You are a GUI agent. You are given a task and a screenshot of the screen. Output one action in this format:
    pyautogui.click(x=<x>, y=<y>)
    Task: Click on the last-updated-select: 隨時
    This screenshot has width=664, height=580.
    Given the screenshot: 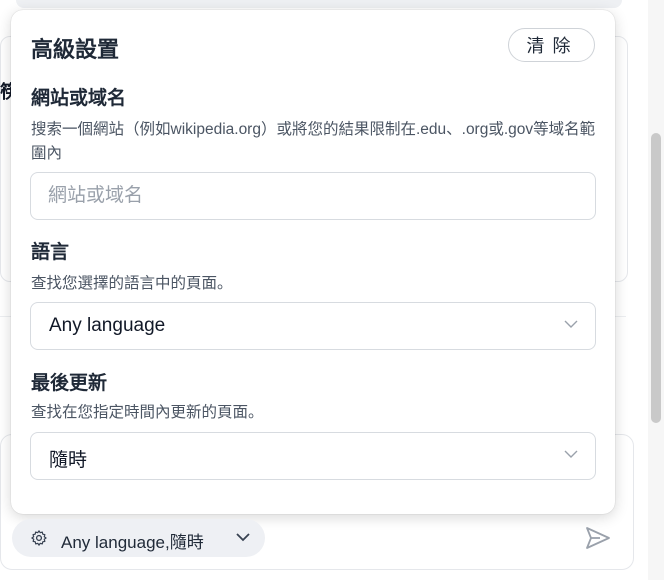 What is the action you would take?
    pyautogui.click(x=313, y=456)
    